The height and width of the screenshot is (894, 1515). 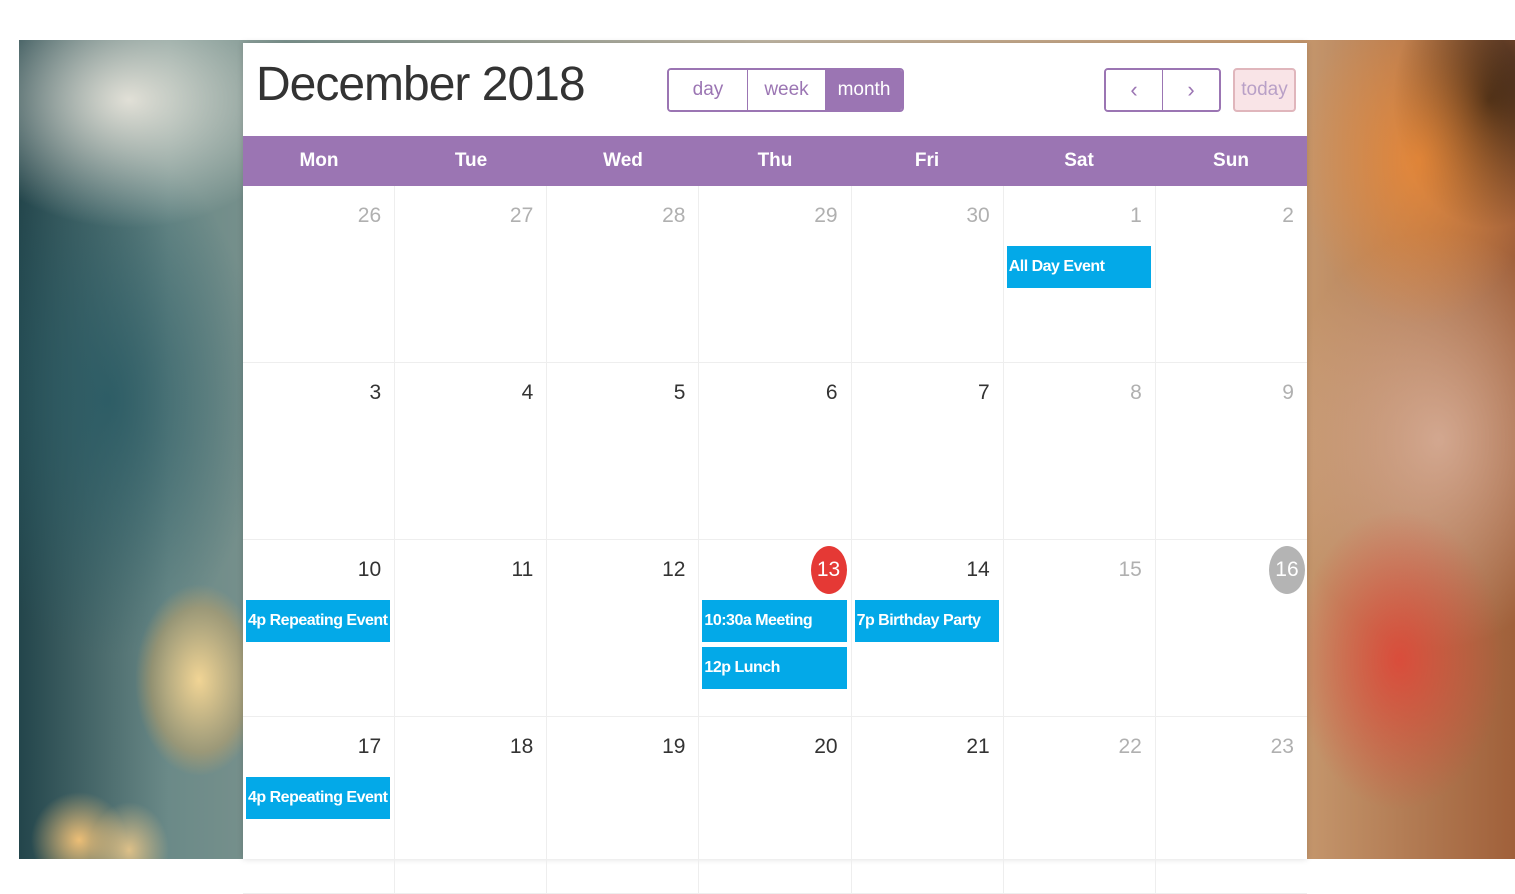 I want to click on day-cell: 11, so click(x=471, y=628).